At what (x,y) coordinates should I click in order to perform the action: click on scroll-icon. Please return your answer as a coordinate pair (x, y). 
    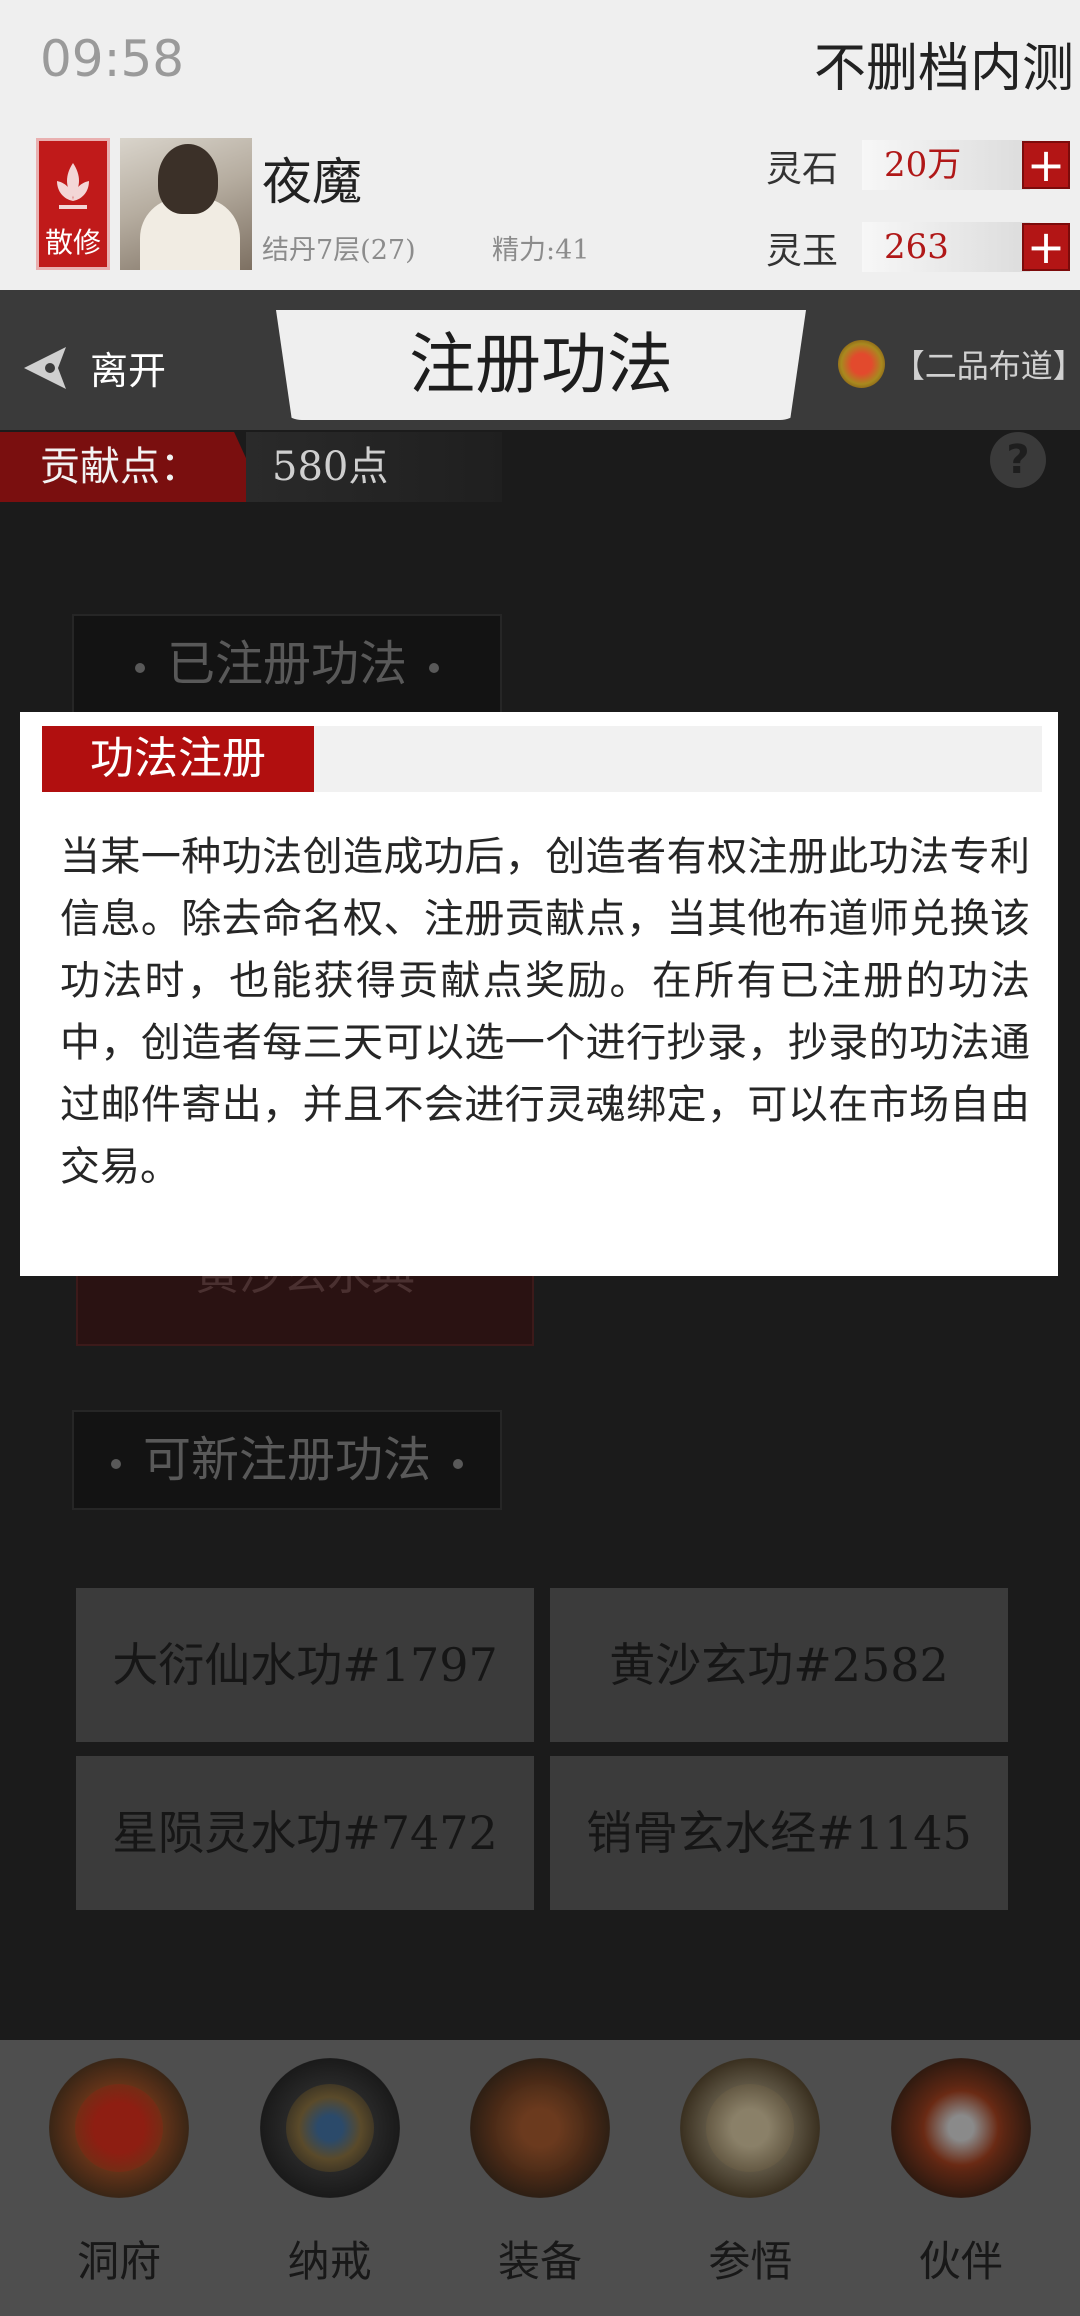
    Looking at the image, I should click on (750, 2128).